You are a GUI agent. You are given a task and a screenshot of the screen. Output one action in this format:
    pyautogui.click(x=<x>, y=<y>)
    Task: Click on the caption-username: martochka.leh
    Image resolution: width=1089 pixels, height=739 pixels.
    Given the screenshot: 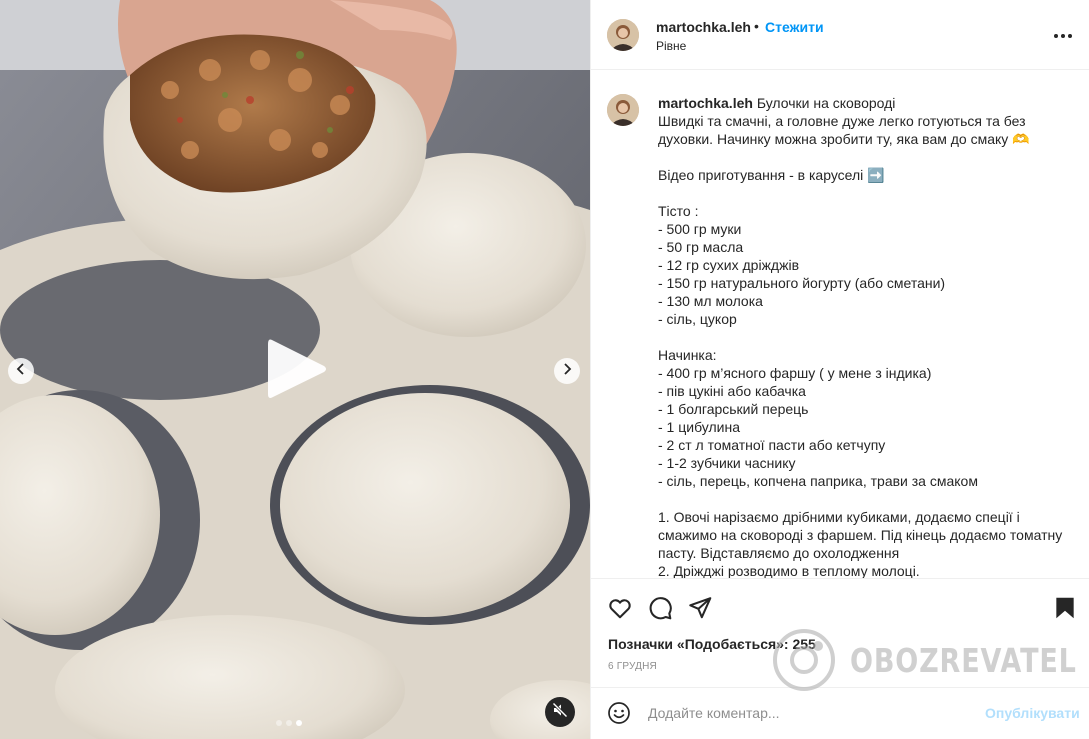 What is the action you would take?
    pyautogui.click(x=705, y=103)
    